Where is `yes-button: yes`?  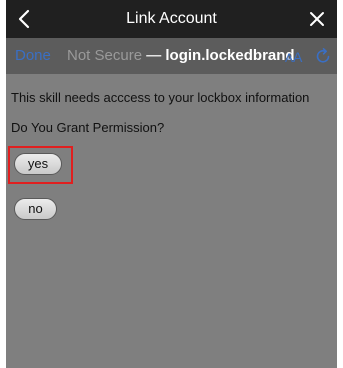
yes-button: yes is located at coordinates (38, 164).